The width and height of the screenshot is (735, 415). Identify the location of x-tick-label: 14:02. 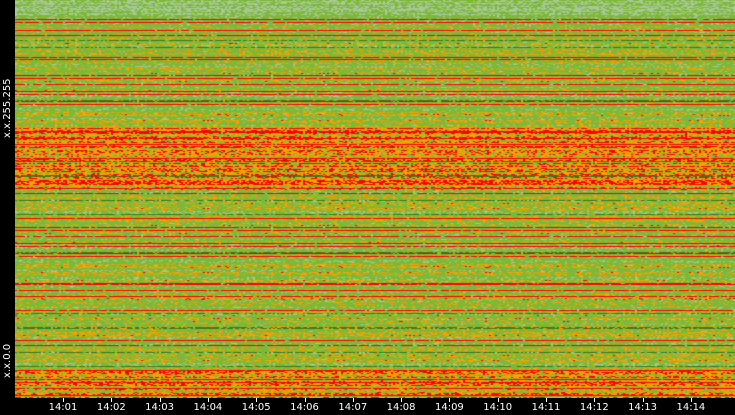
(111, 407).